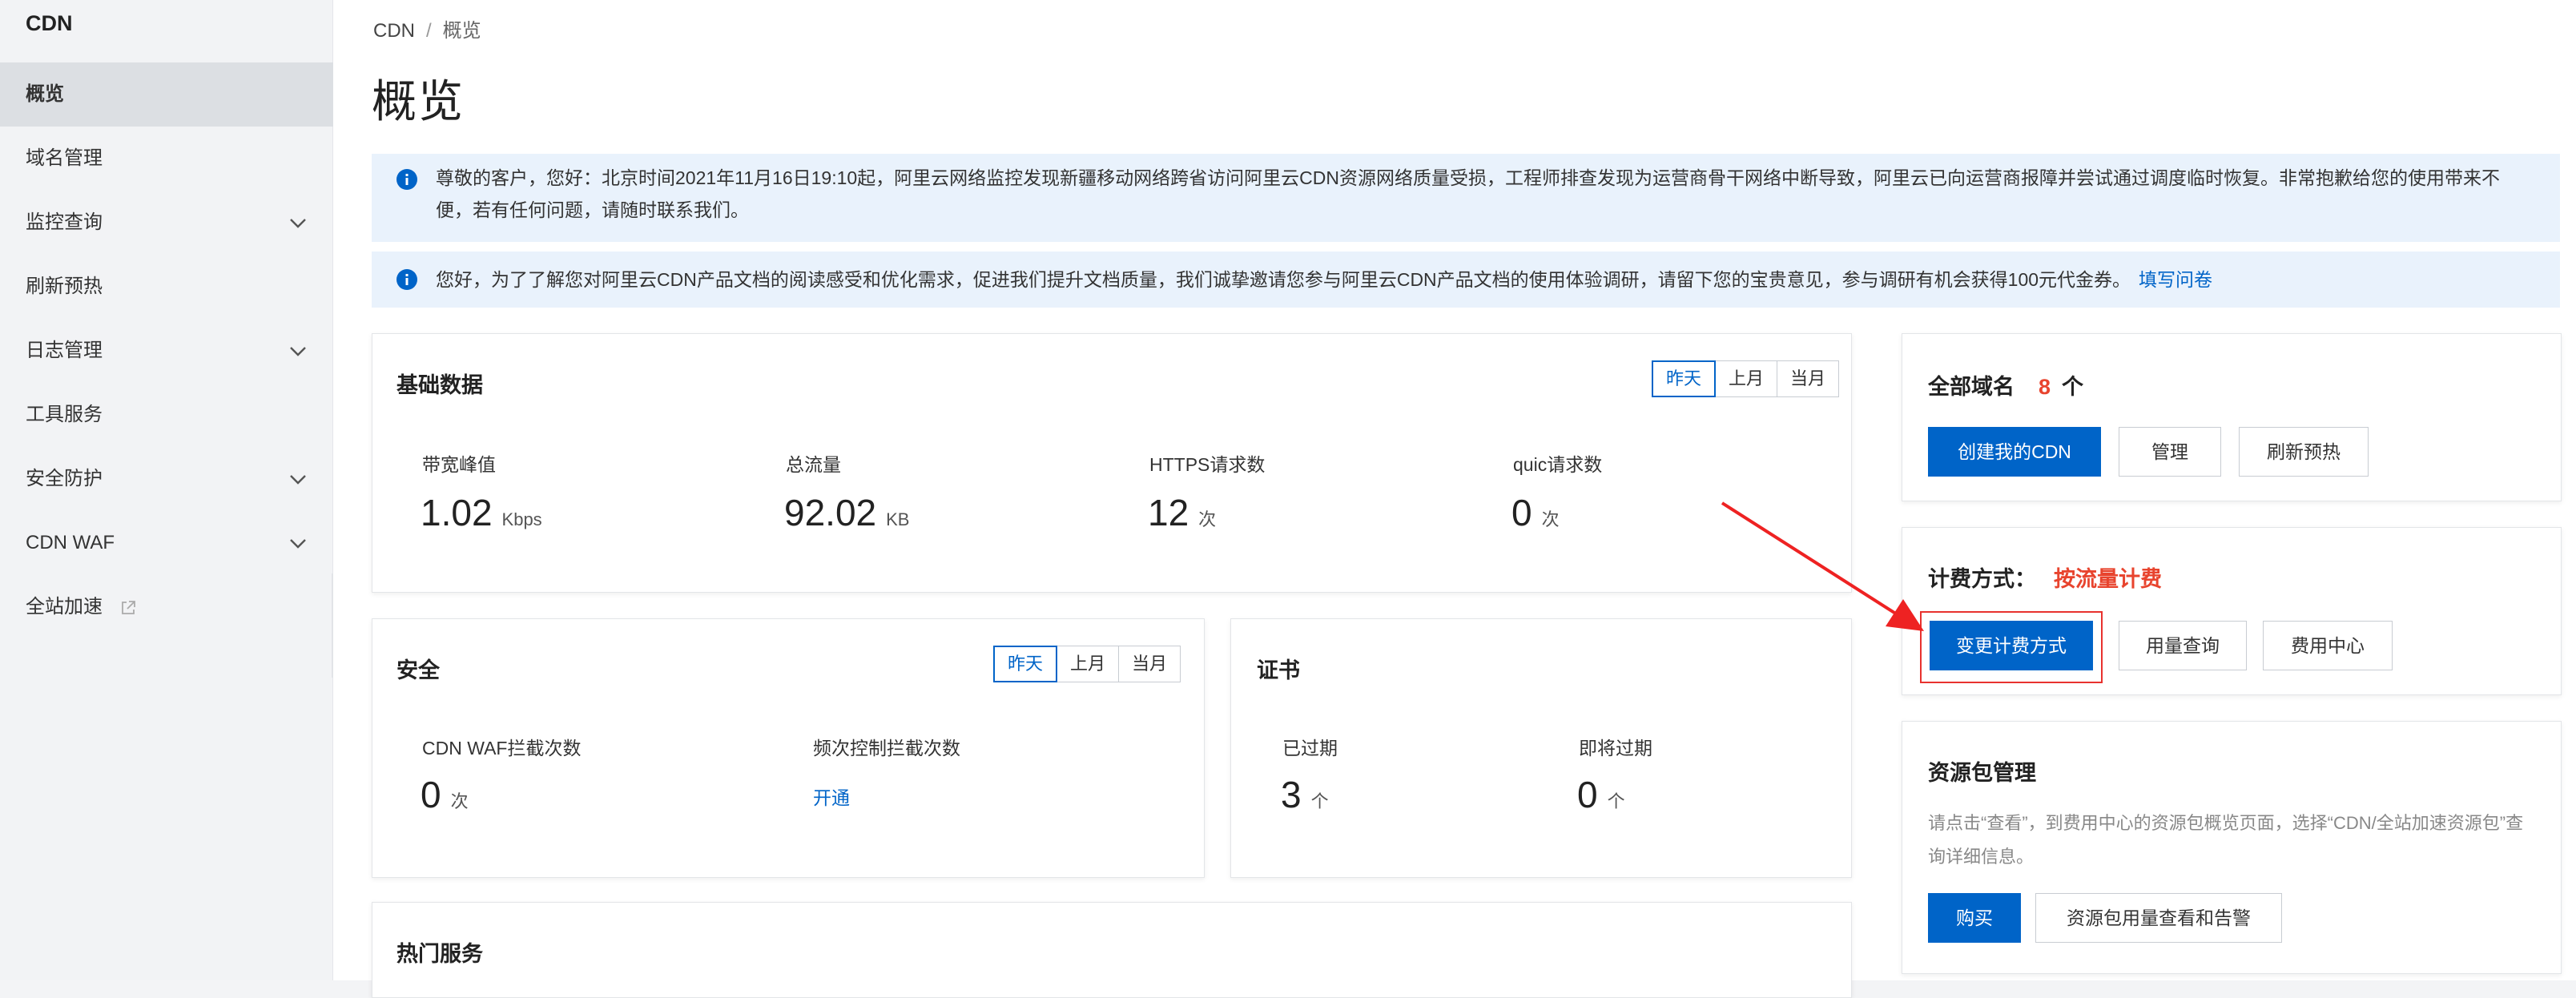 The image size is (2576, 998). What do you see at coordinates (1310, 748) in the screenshot?
I see `expired-label: 已过期` at bounding box center [1310, 748].